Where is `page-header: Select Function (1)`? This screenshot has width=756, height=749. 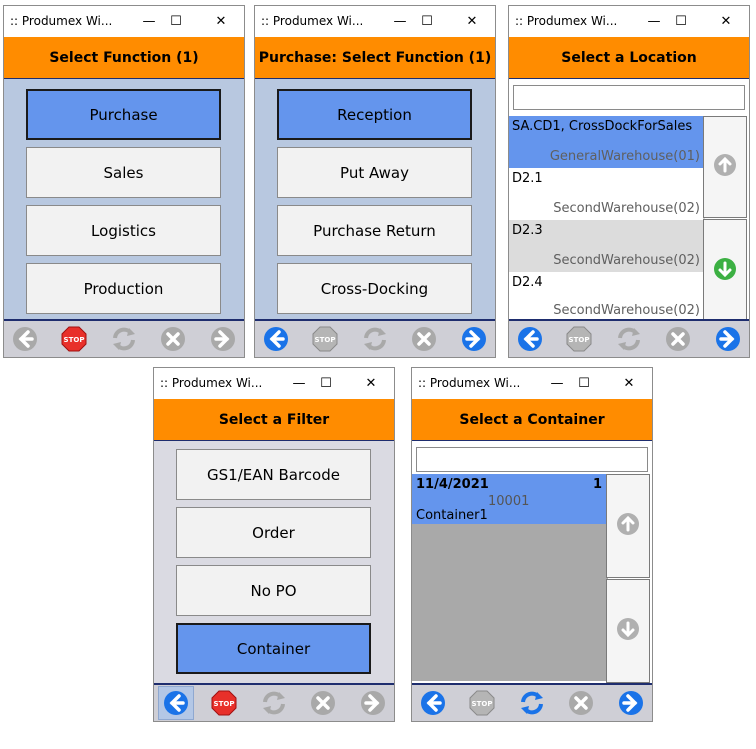
page-header: Select Function (1) is located at coordinates (124, 58).